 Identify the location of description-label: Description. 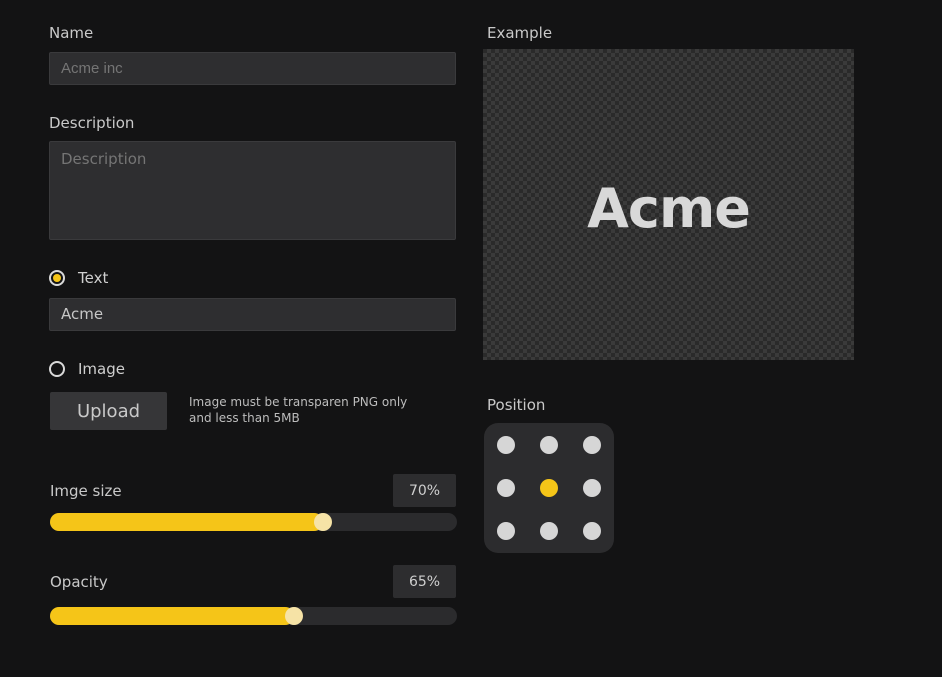
(92, 123).